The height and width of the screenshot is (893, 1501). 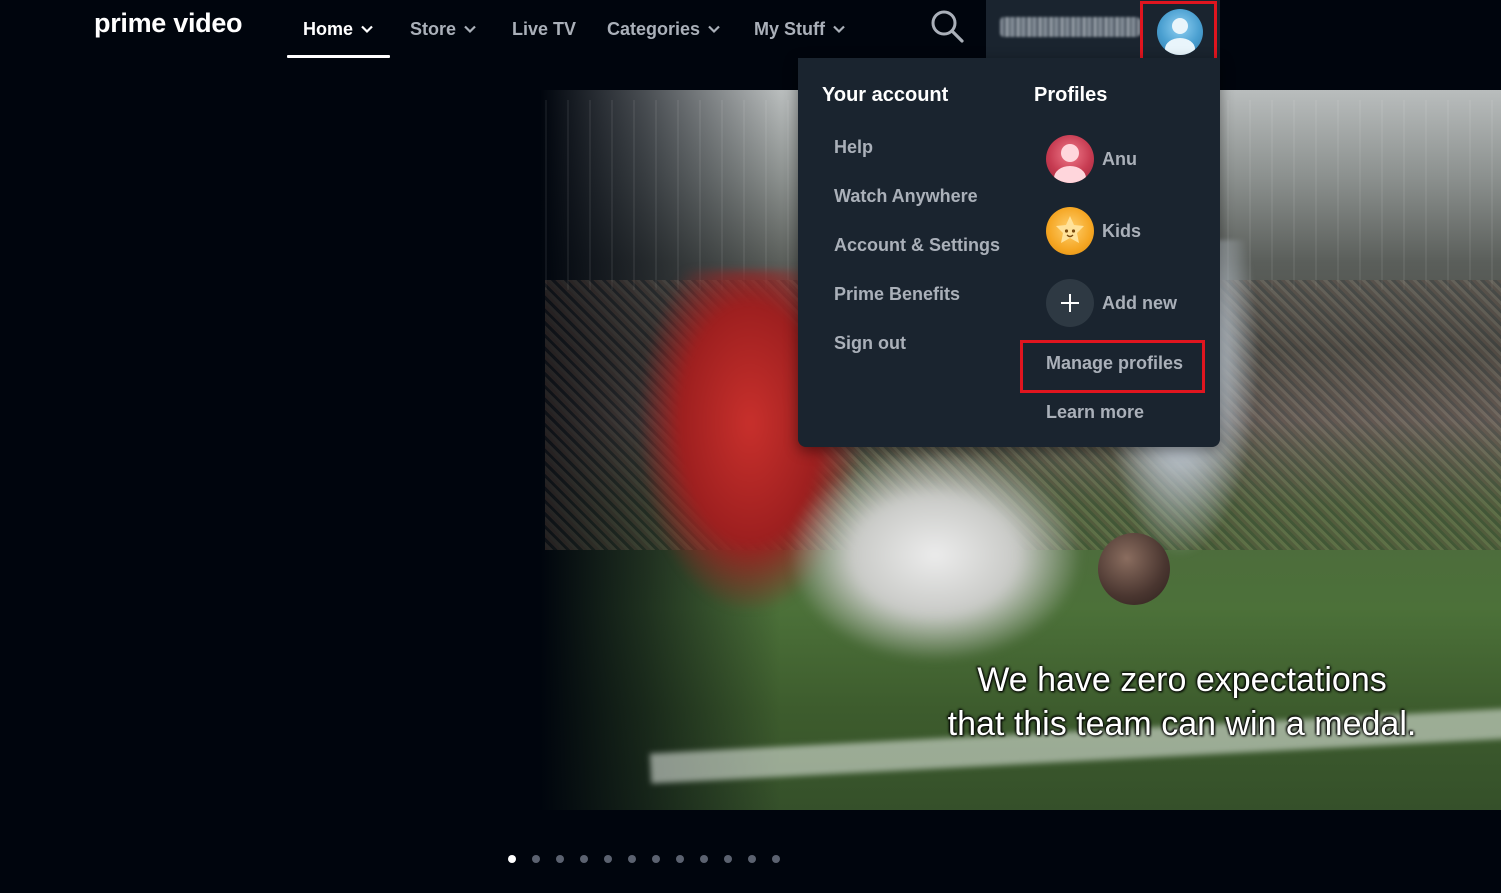 I want to click on search-icon, so click(x=947, y=26).